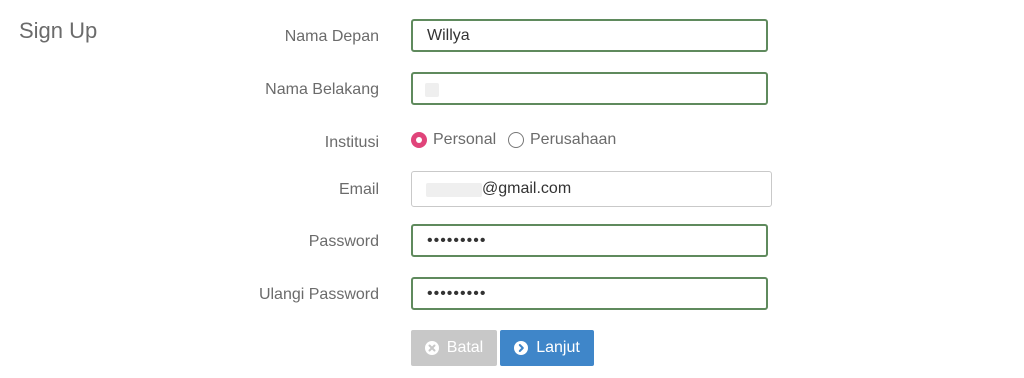  I want to click on email-input: @gmail.com, so click(591, 189).